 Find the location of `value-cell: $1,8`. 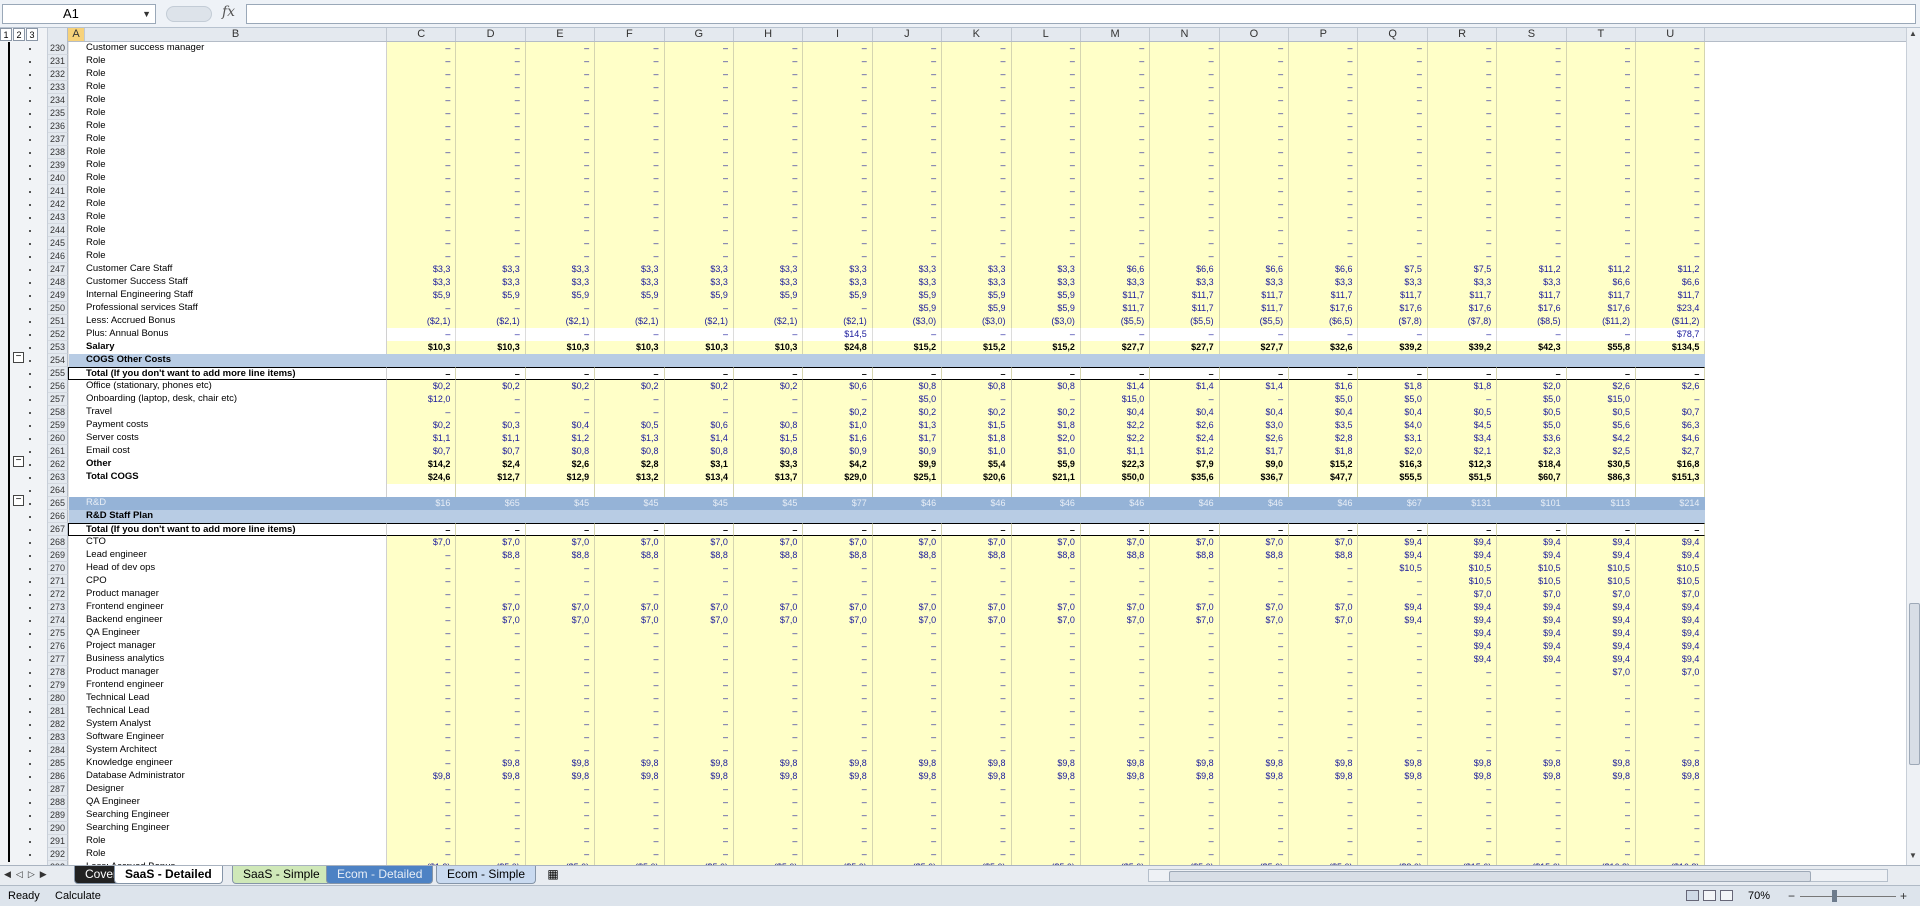

value-cell: $1,8 is located at coordinates (977, 438).